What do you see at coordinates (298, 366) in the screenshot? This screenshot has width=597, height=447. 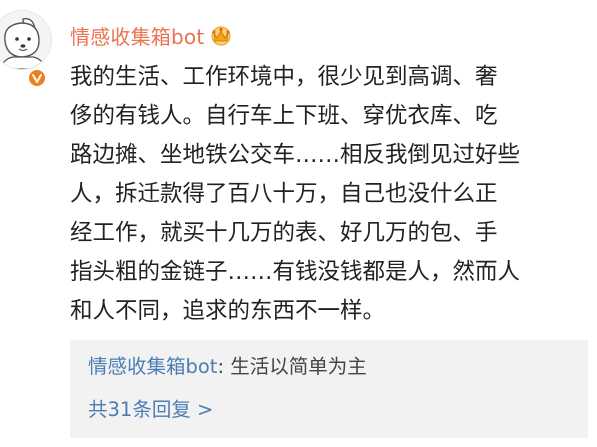 I see `reply-text: 生活以简单为主` at bounding box center [298, 366].